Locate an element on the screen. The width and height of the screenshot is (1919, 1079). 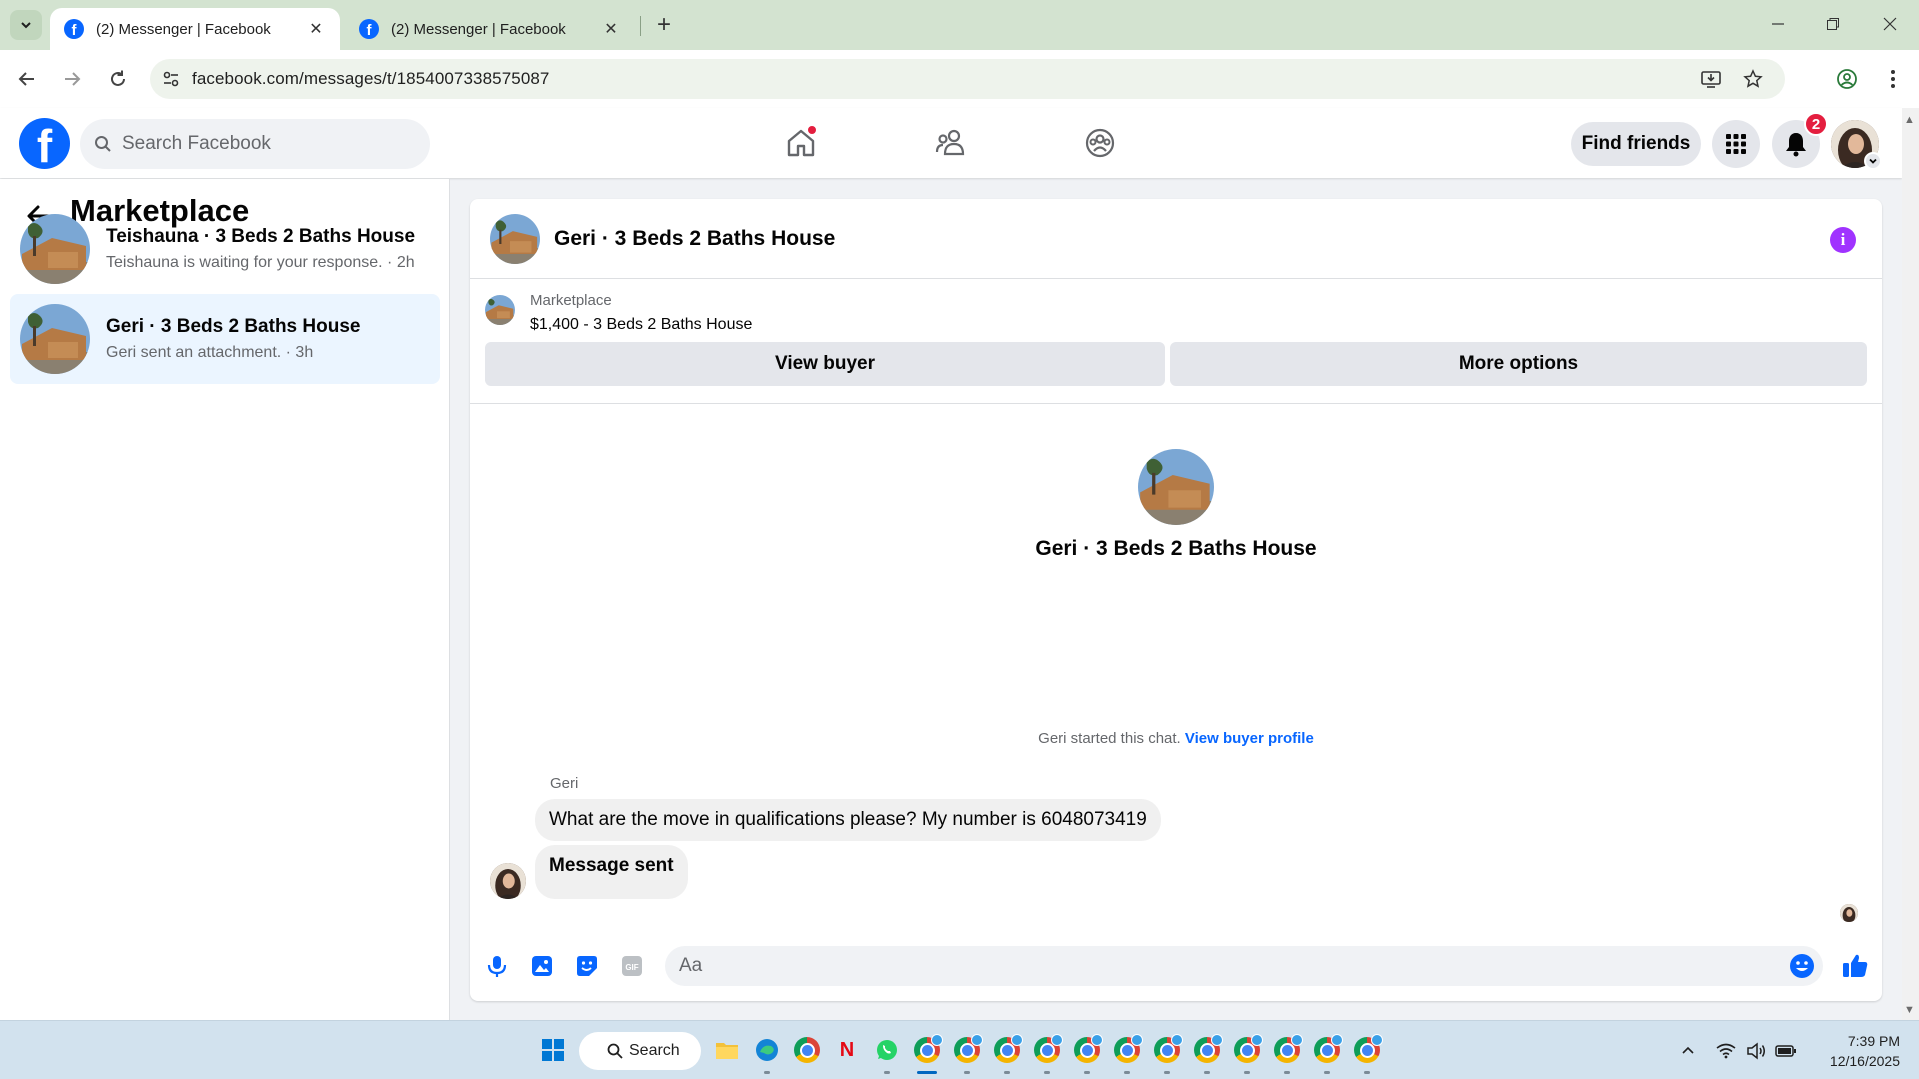
wifi-button is located at coordinates (1726, 1051).